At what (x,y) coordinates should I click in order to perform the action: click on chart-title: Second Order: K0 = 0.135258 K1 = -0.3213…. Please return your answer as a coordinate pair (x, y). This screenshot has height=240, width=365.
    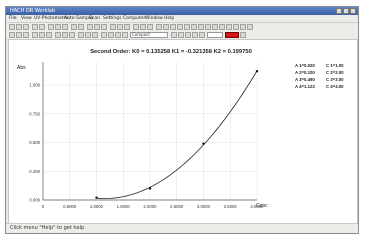
    Looking at the image, I should click on (171, 52).